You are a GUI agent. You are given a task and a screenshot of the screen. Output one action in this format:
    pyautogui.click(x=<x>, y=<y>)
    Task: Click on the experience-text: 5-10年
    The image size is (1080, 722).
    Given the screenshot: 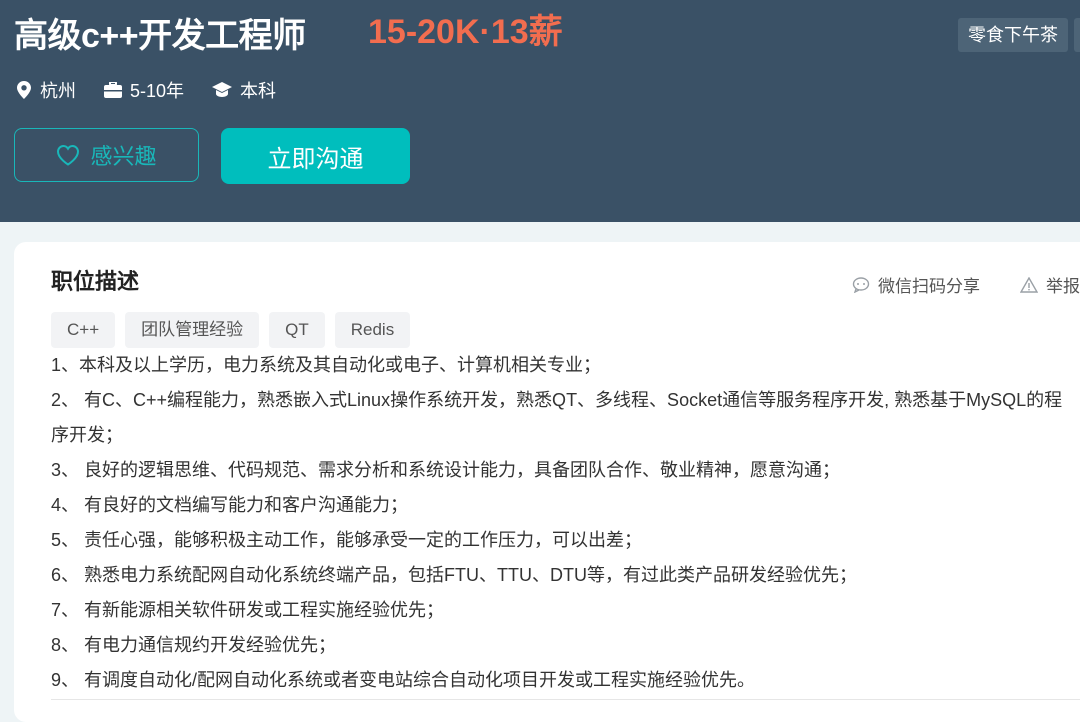 What is the action you would take?
    pyautogui.click(x=157, y=91)
    